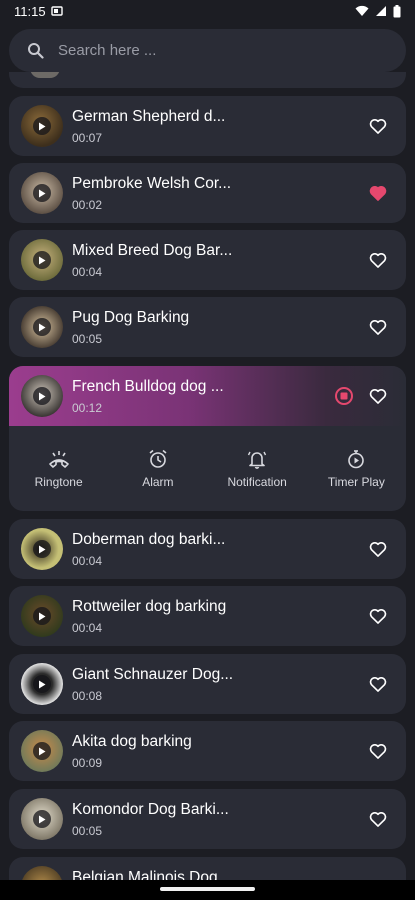 This screenshot has width=415, height=900. Describe the element at coordinates (36, 51) in the screenshot. I see `search-icon` at that location.